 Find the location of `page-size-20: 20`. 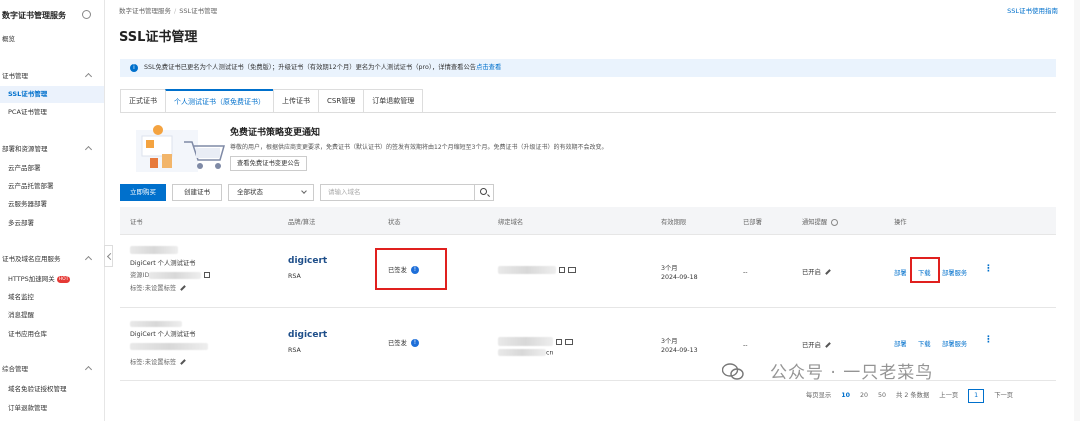

page-size-20: 20 is located at coordinates (864, 395).